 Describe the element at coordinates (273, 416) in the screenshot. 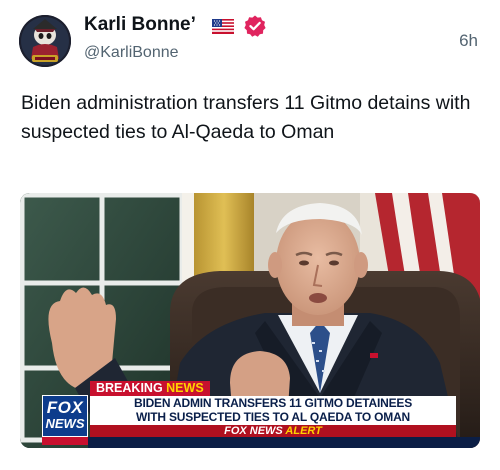

I see `chyron-line-2: WITH SUSPECTED TIES TO AL QAEDA TO OMAN` at that location.